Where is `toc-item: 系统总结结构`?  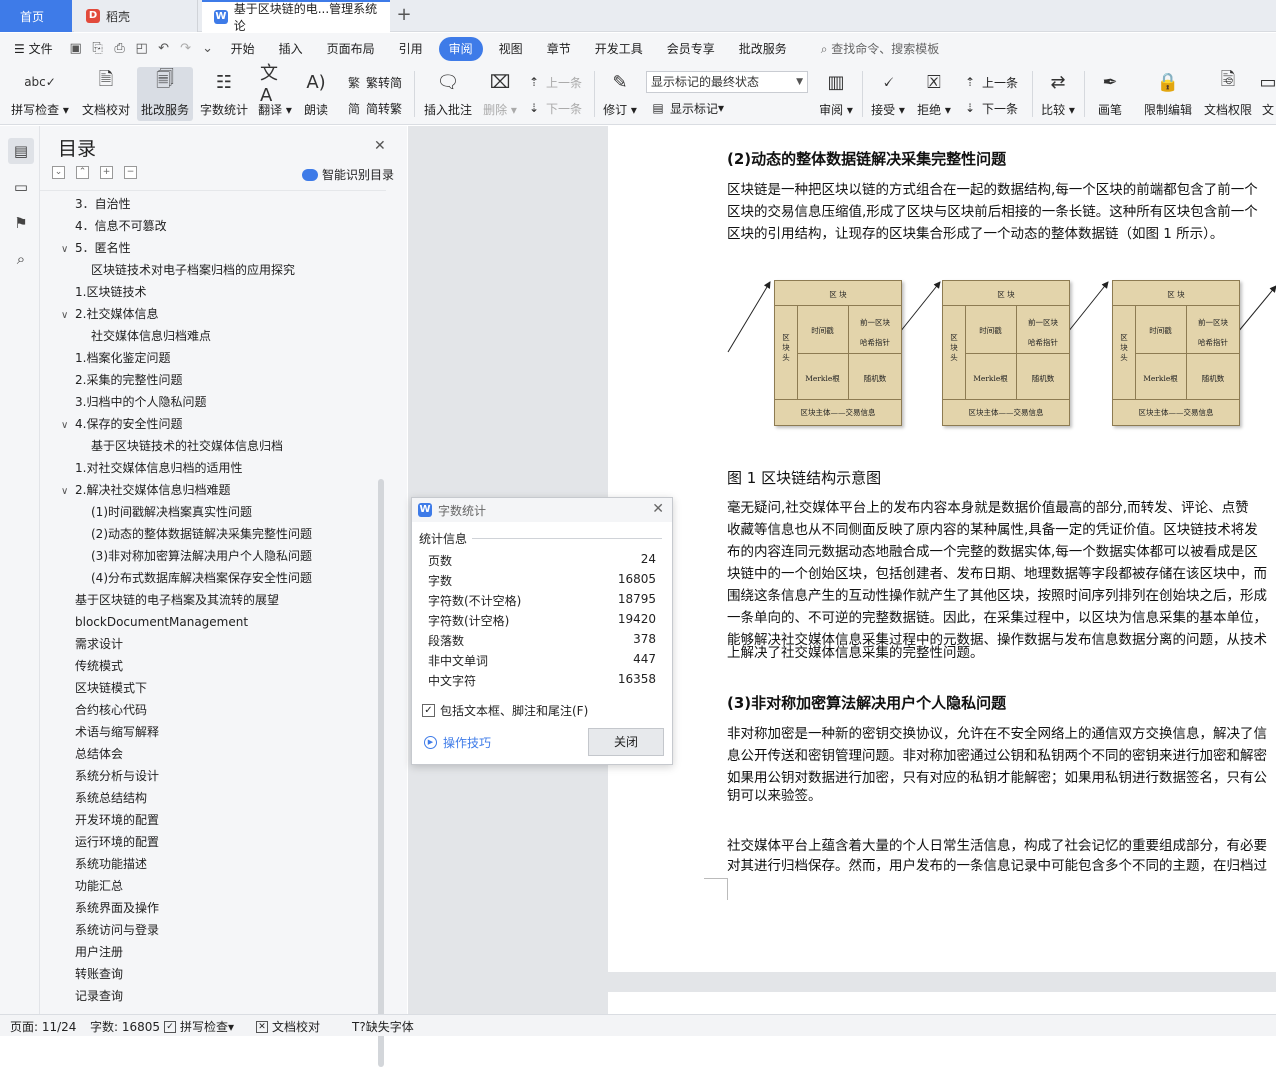
toc-item: 系统总结结构 is located at coordinates (111, 798).